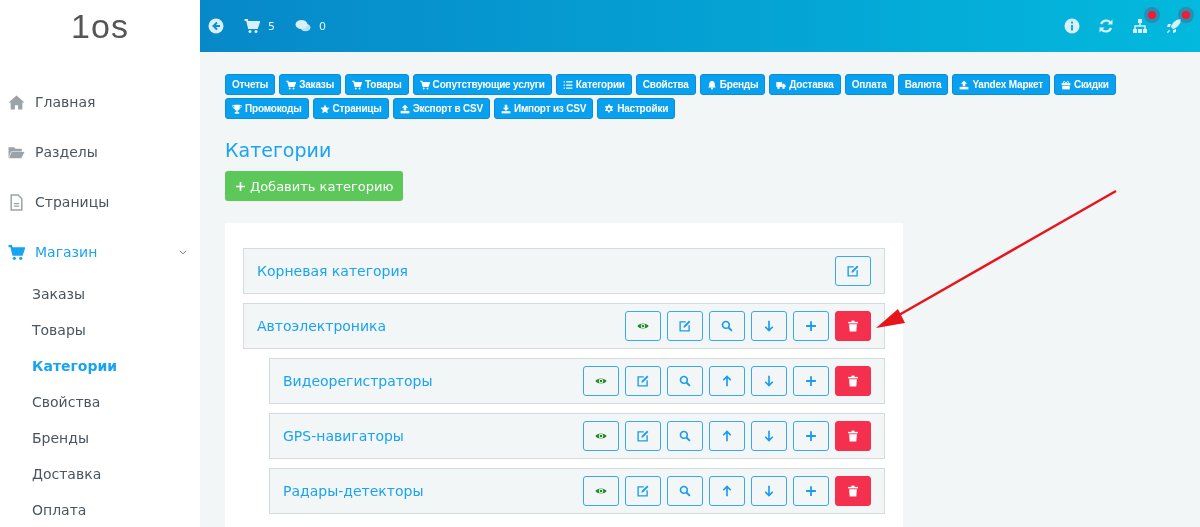 The image size is (1200, 527). What do you see at coordinates (100, 439) in the screenshot?
I see `sidebar-subitem: Бренды` at bounding box center [100, 439].